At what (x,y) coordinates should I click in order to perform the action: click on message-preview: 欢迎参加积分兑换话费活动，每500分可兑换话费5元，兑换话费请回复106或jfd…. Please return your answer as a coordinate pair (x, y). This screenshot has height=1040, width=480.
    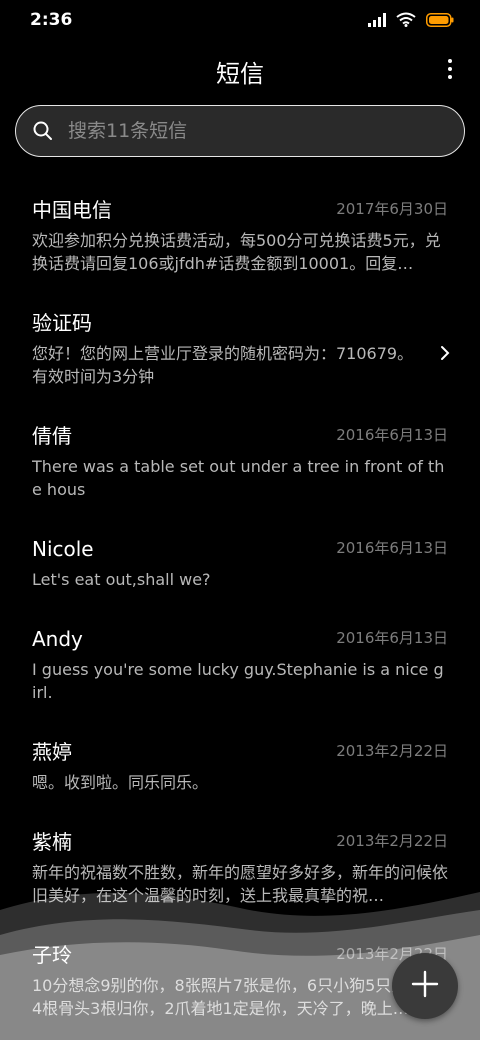
    Looking at the image, I should click on (236, 252).